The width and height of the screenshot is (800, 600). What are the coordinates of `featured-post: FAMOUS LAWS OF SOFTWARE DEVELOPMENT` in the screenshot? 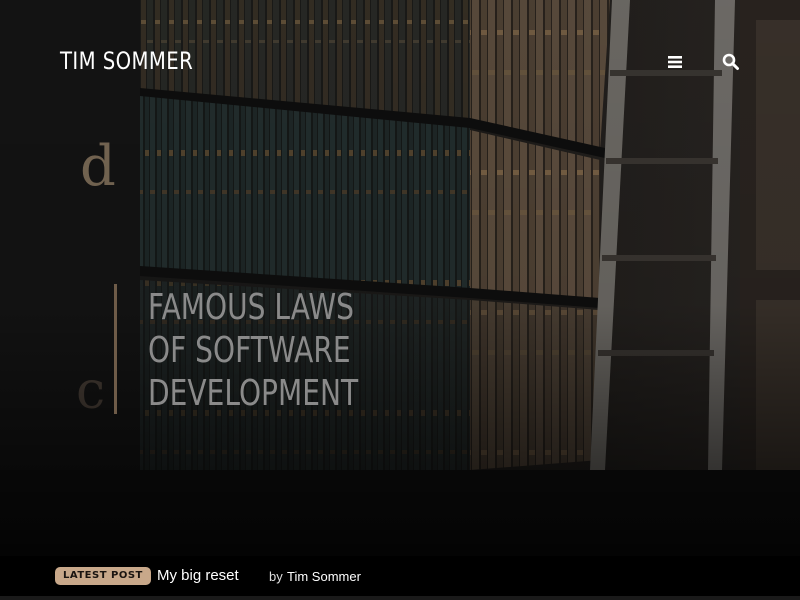 It's located at (264, 349).